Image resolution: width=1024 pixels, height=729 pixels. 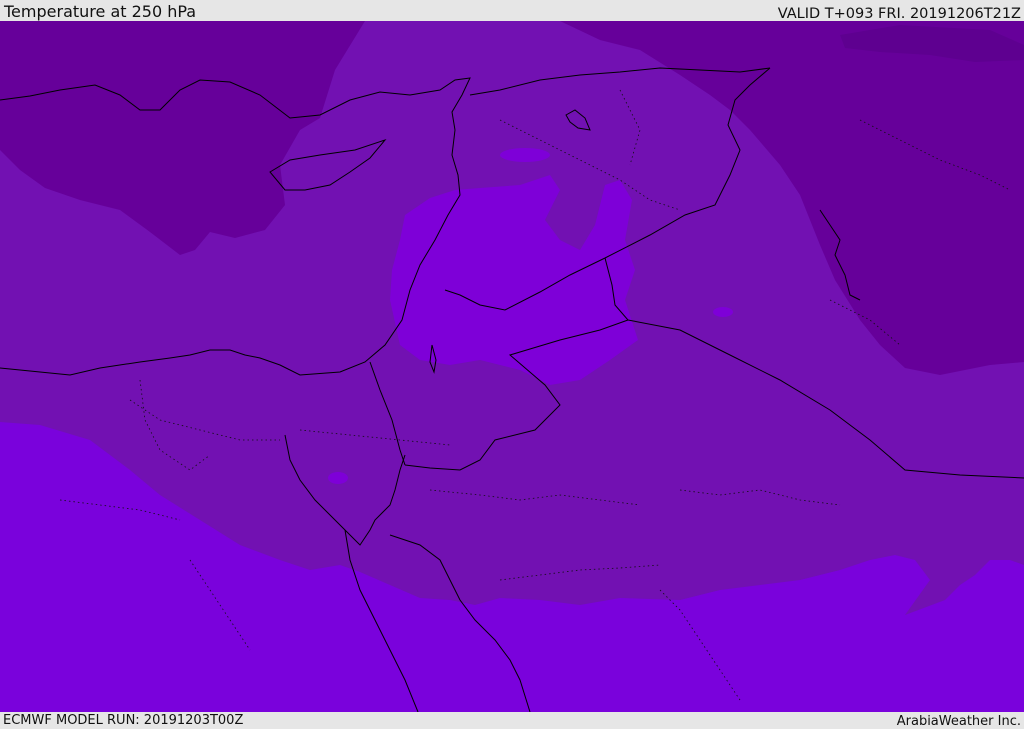 What do you see at coordinates (338, 478) in the screenshot?
I see `warm-spot-sinai` at bounding box center [338, 478].